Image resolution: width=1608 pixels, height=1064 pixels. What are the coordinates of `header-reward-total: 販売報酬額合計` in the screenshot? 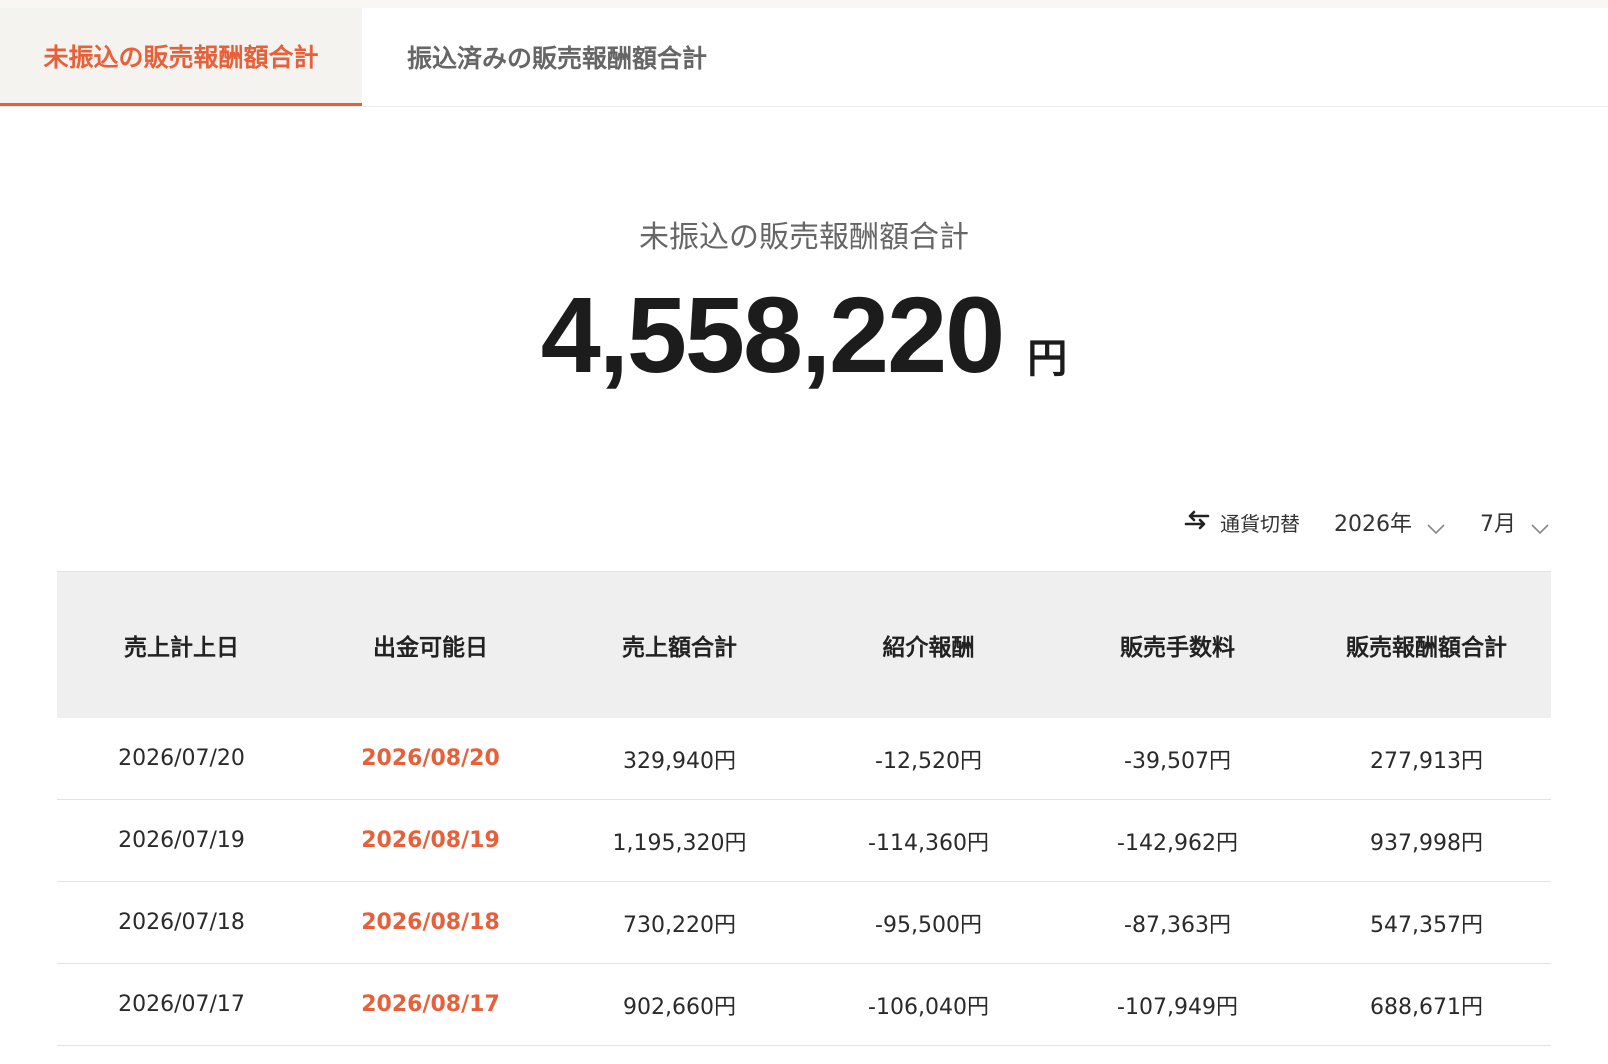 It's located at (1426, 648).